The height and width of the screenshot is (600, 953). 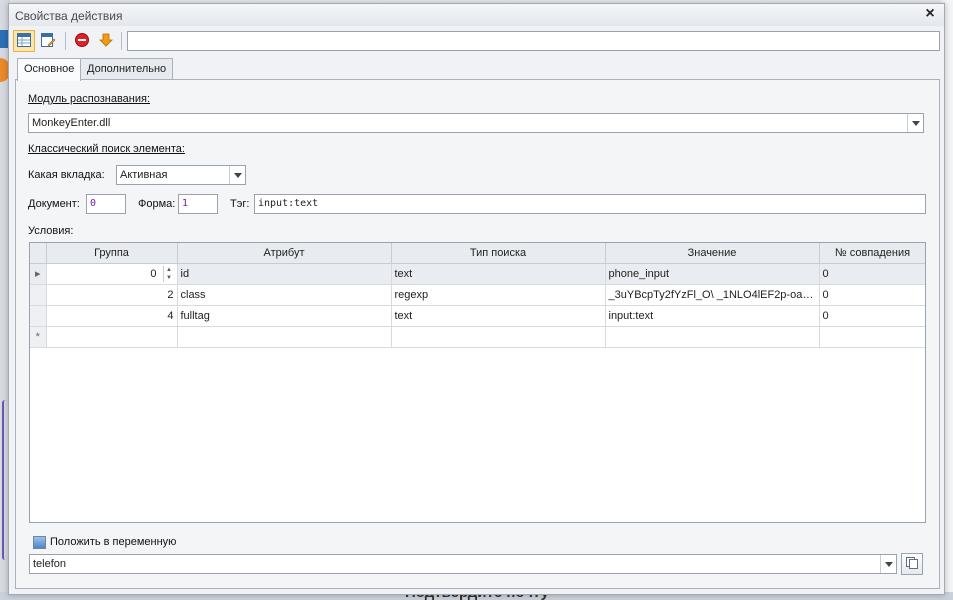 What do you see at coordinates (106, 204) in the screenshot?
I see `document-field: 0` at bounding box center [106, 204].